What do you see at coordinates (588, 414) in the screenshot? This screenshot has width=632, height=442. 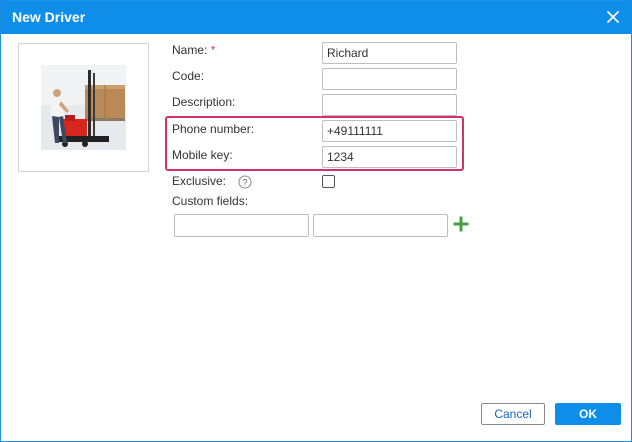 I see `ok-button: OK` at bounding box center [588, 414].